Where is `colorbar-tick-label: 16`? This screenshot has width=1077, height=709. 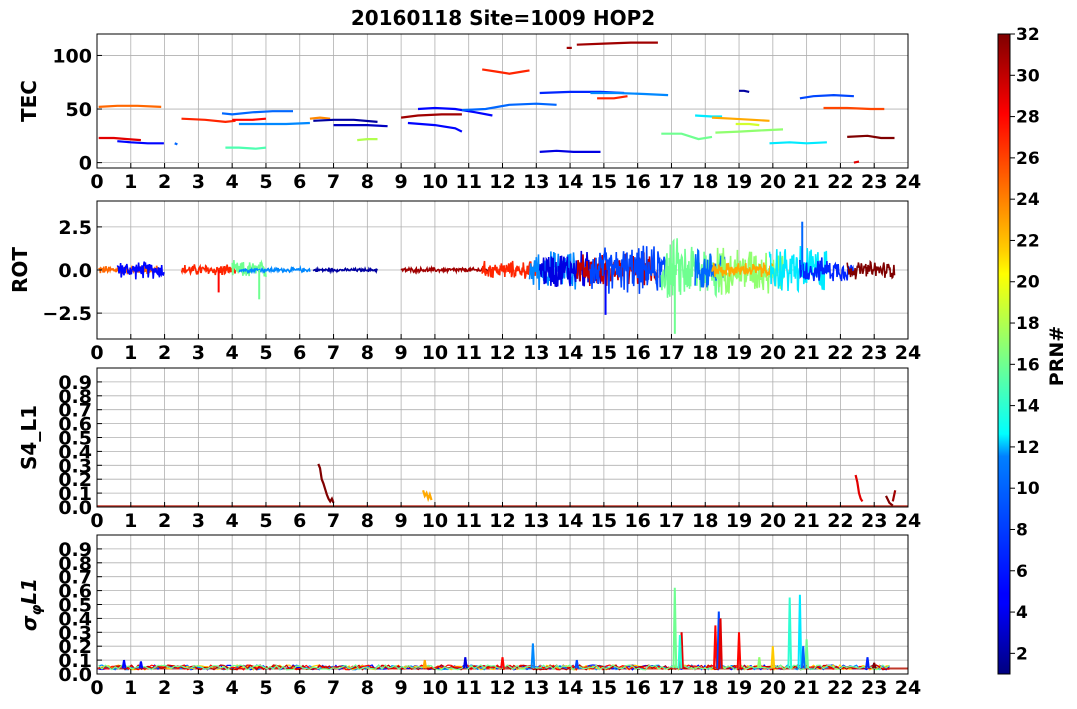
colorbar-tick-label: 16 is located at coordinates (1028, 365).